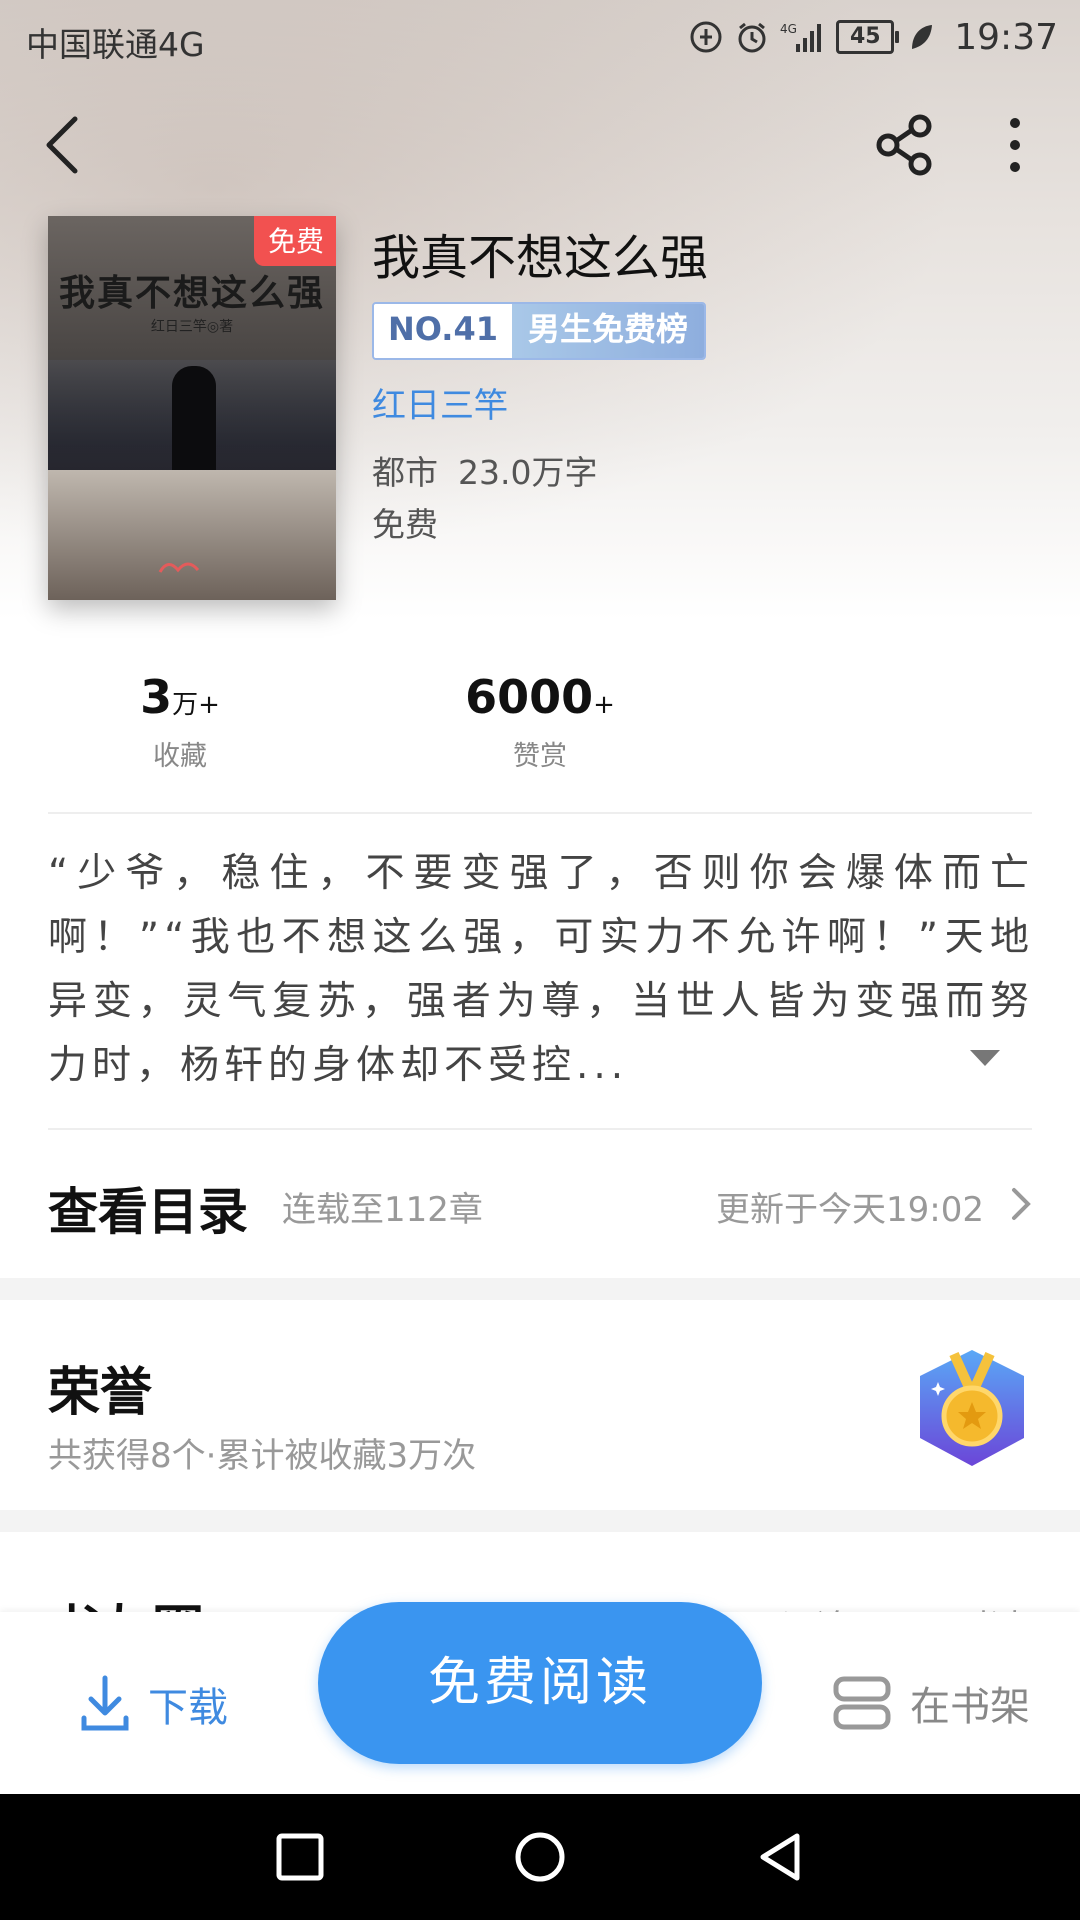 The height and width of the screenshot is (1920, 1080). What do you see at coordinates (850, 1210) in the screenshot?
I see `catalog-updated-time: 更新于今天19:02` at bounding box center [850, 1210].